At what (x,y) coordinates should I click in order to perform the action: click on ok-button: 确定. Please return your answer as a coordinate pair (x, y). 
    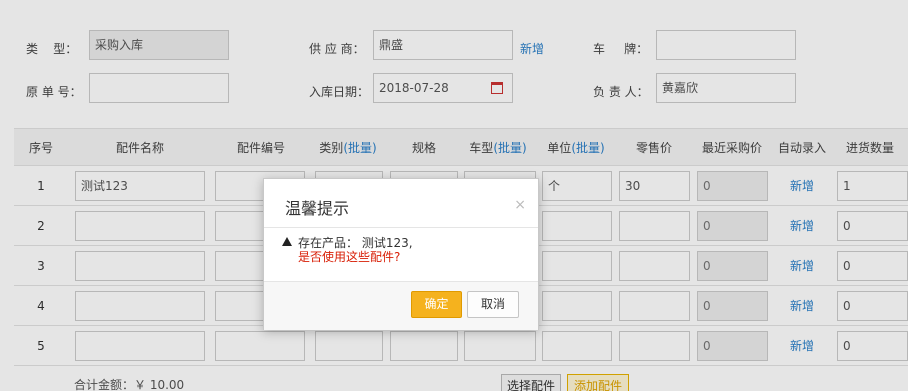
    Looking at the image, I should click on (436, 304).